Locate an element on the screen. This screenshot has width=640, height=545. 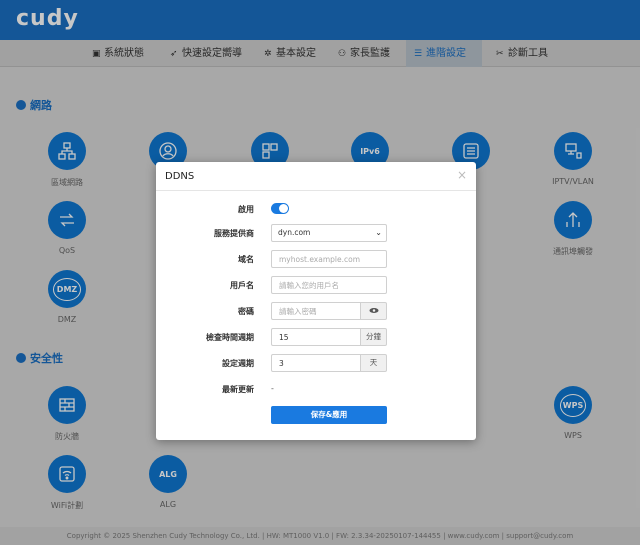
check-interval-label: 檢查時間週期 is located at coordinates (230, 337).